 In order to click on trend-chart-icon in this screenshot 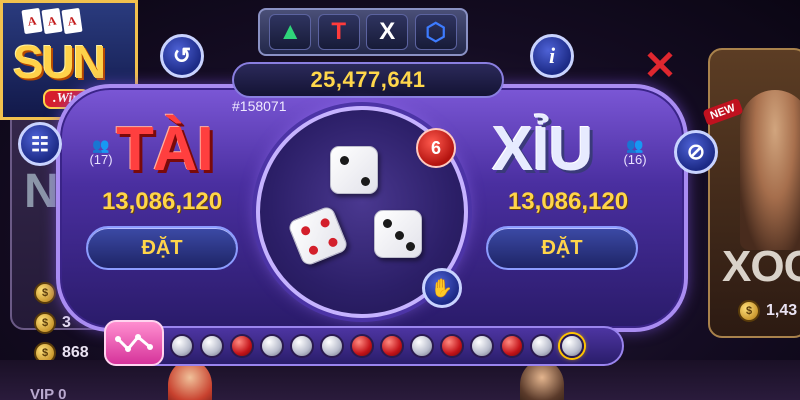, I will do `click(134, 343)`.